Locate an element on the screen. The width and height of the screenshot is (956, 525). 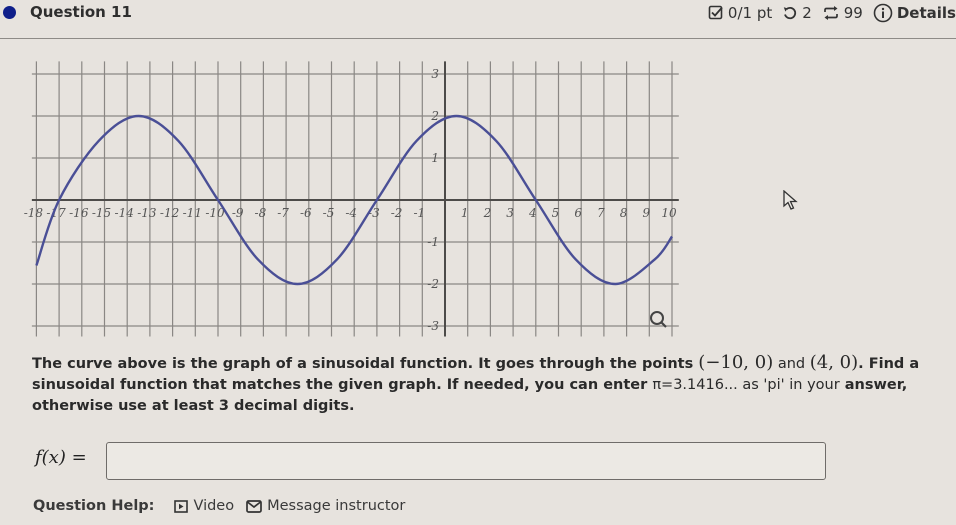
x-tick-label: -5 is located at coordinates (329, 213).